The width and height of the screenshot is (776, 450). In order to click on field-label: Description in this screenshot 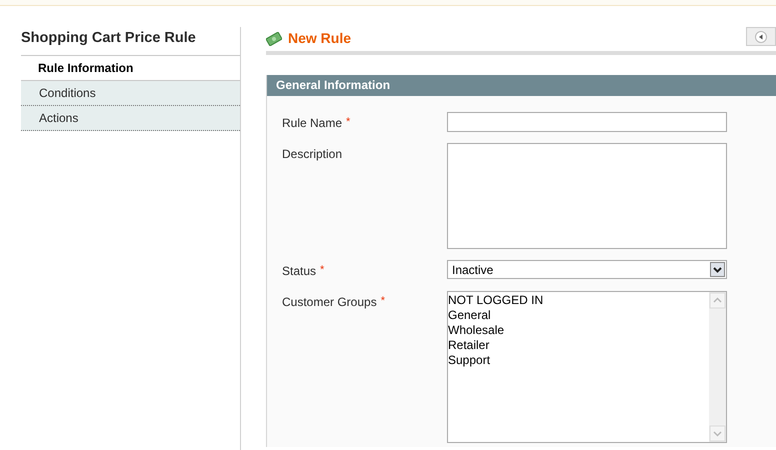, I will do `click(312, 154)`.